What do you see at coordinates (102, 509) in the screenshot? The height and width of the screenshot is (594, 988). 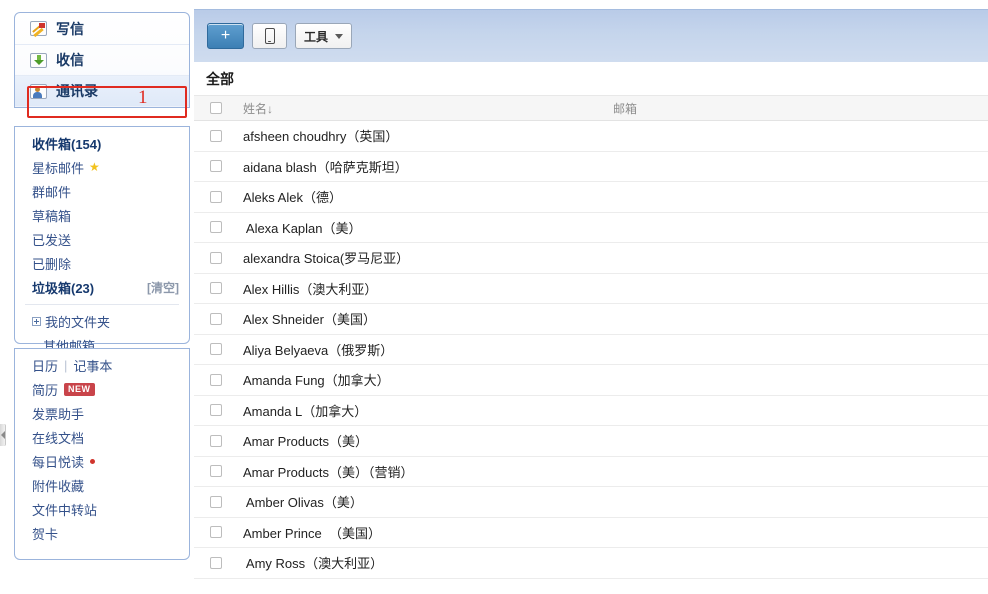 I see `app-file-transfer: 文件中转站` at bounding box center [102, 509].